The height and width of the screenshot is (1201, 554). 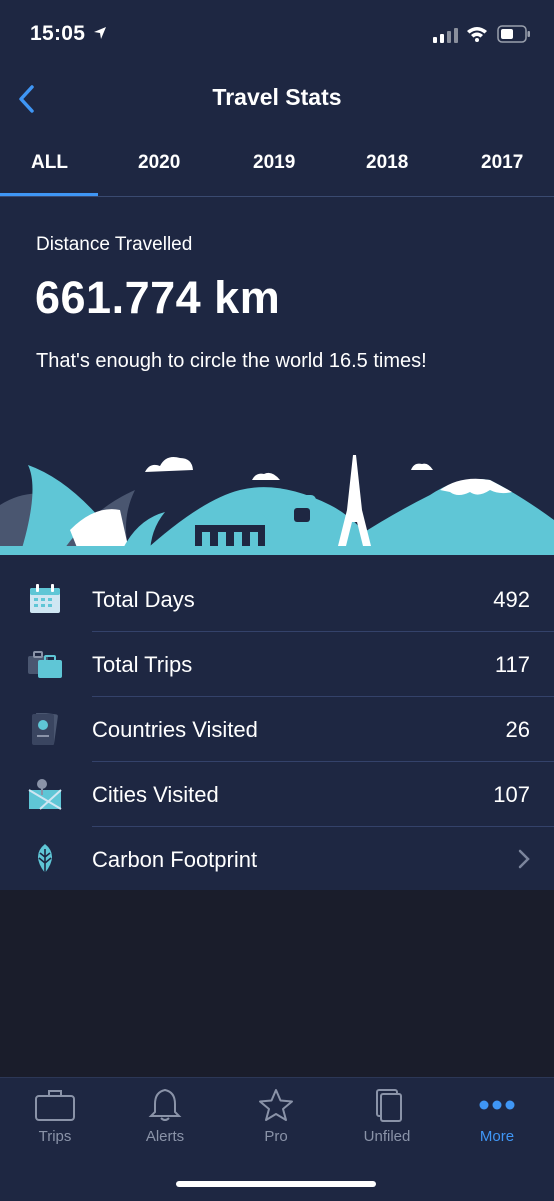 What do you see at coordinates (277, 505) in the screenshot?
I see `world-landmarks-illustration` at bounding box center [277, 505].